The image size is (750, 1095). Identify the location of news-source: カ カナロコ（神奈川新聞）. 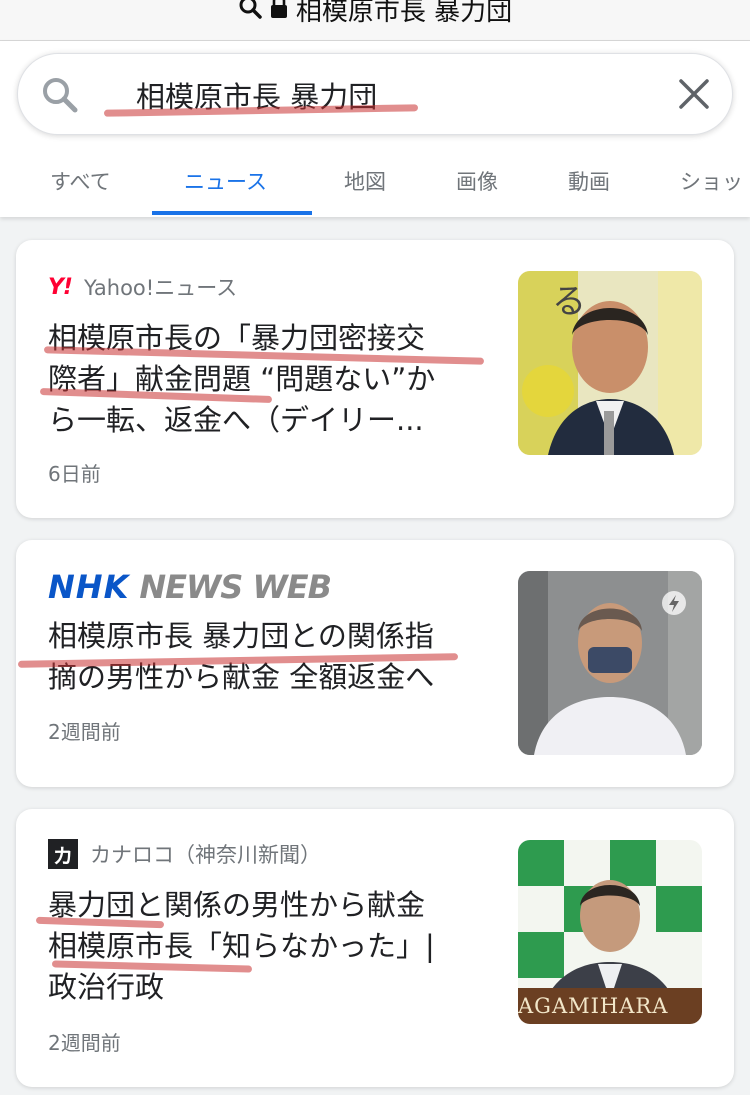
(184, 854).